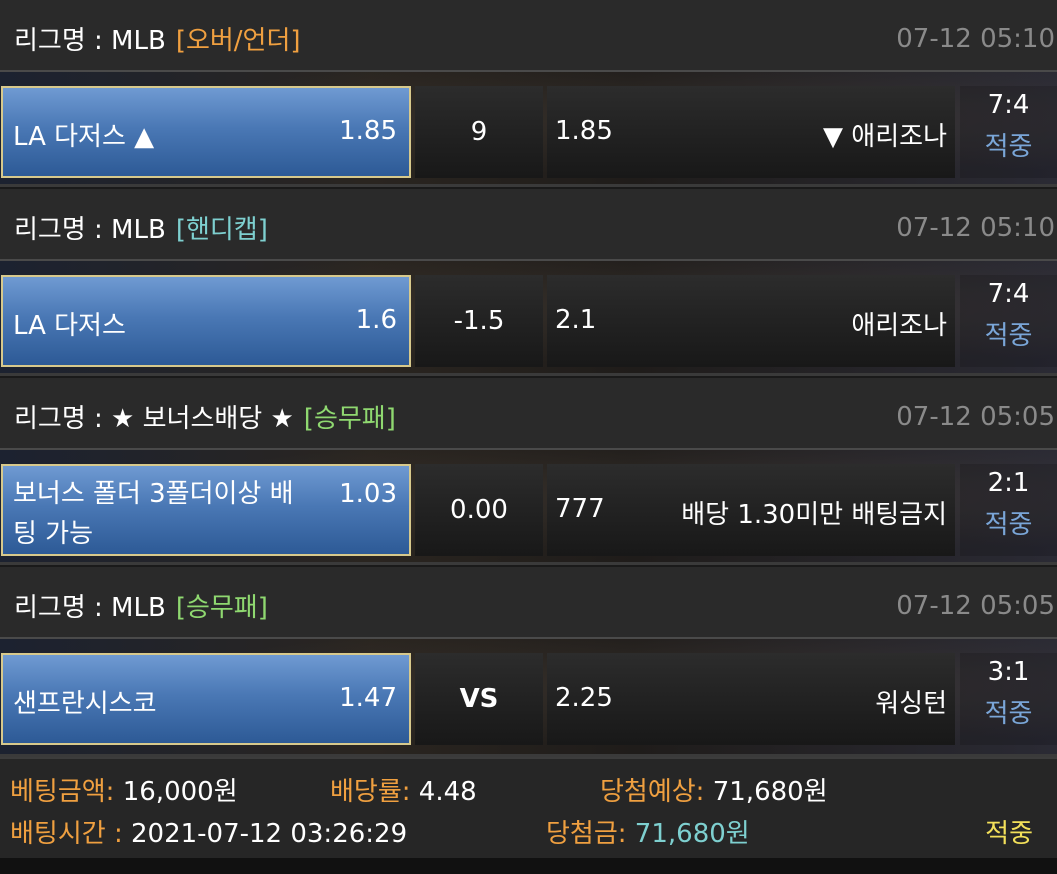 This screenshot has height=874, width=1057. What do you see at coordinates (368, 698) in the screenshot?
I see `home-odds: 1.47` at bounding box center [368, 698].